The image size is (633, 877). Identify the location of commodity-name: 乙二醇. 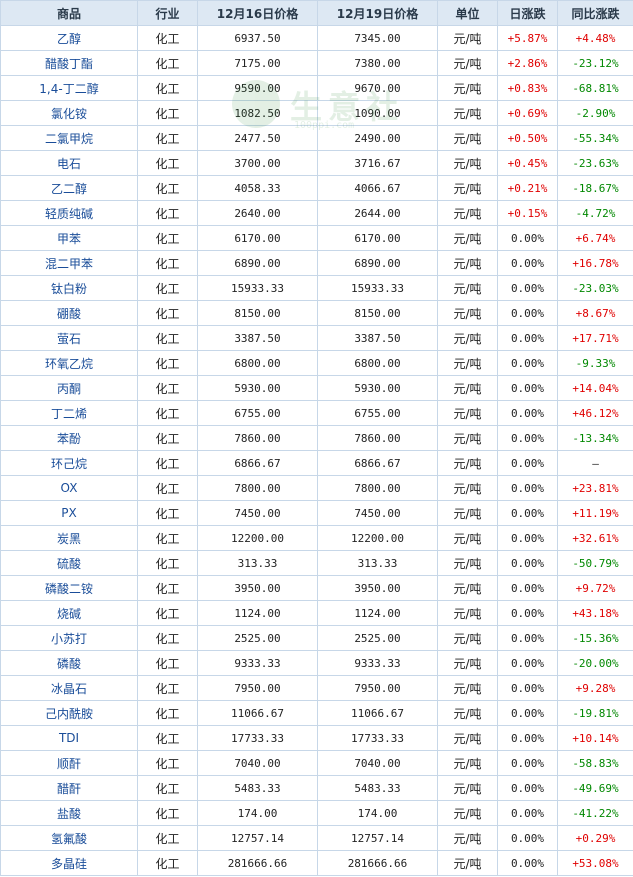
(69, 188).